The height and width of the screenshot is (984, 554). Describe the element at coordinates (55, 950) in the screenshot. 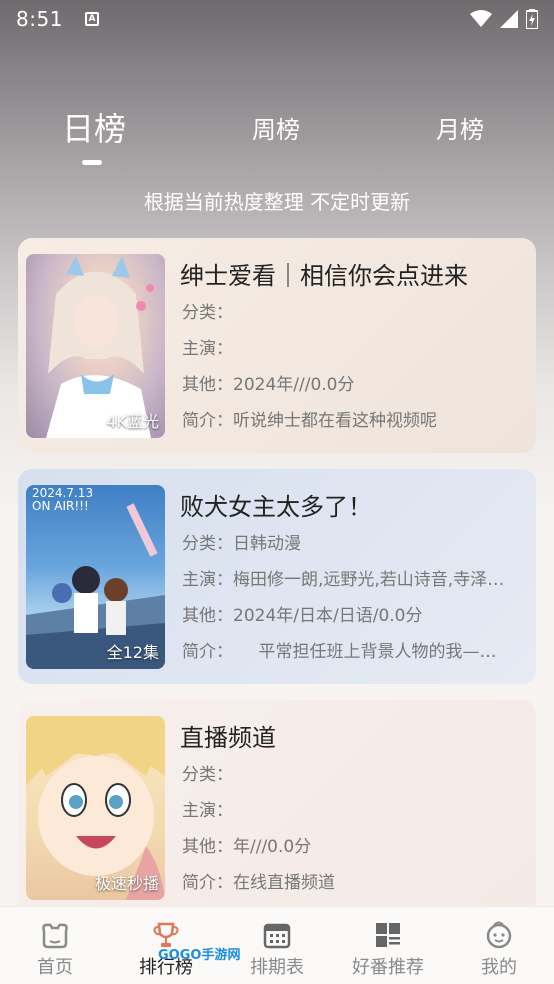

I see `nav-home: 首页` at that location.